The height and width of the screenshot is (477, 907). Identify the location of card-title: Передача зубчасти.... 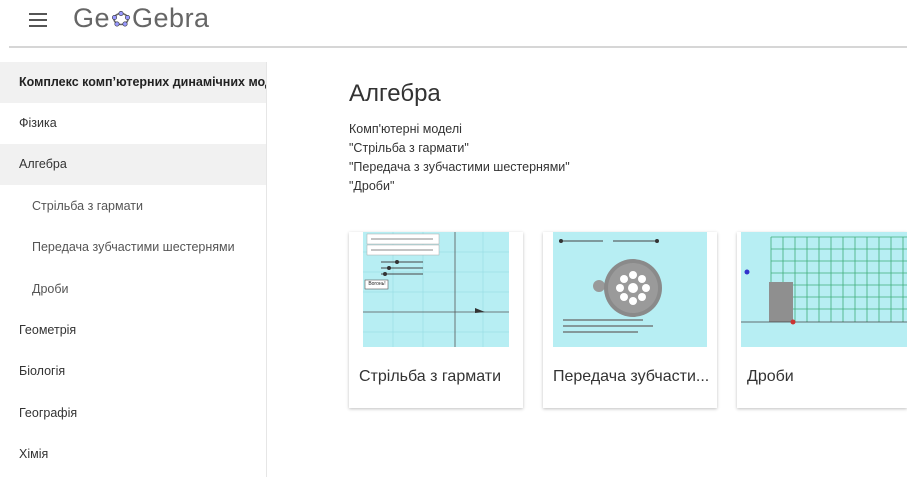
(631, 376).